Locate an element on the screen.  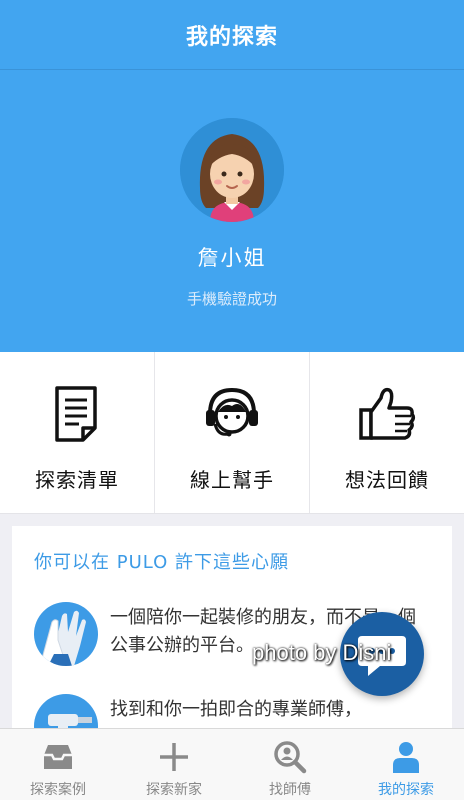
tab-label: 探索新家 is located at coordinates (174, 790).